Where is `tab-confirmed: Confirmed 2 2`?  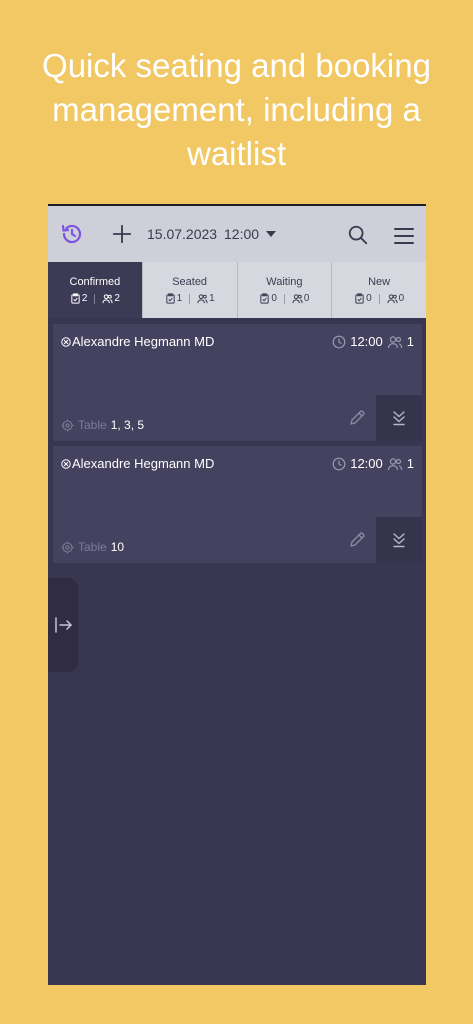
tab-confirmed: Confirmed 2 2 is located at coordinates (95, 290).